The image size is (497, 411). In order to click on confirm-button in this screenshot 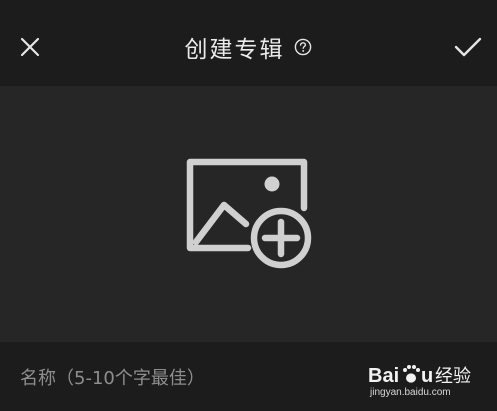, I will do `click(468, 47)`.